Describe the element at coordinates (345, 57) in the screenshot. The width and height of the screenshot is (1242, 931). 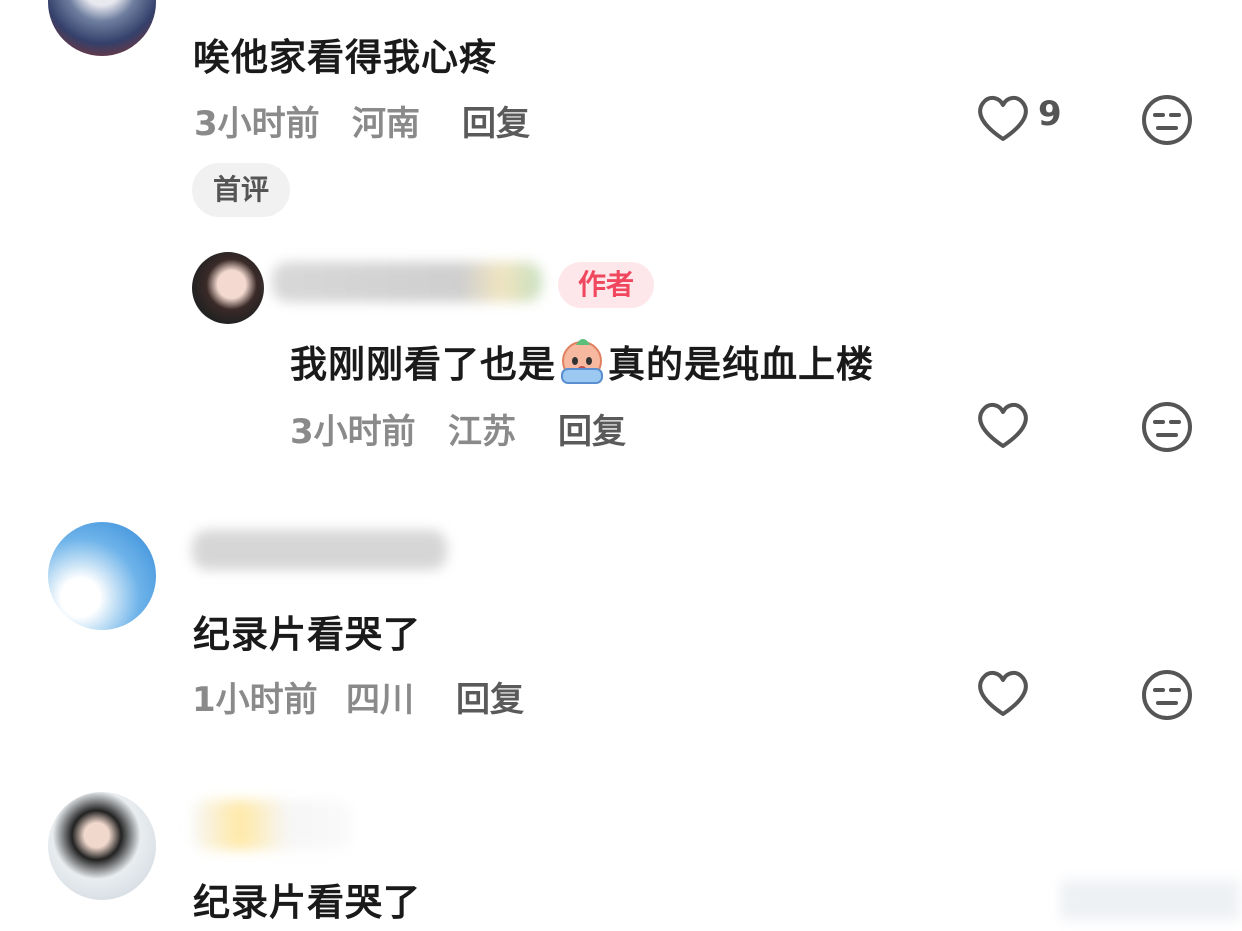
I see `comment-text: 唉他家看得我心疼` at that location.